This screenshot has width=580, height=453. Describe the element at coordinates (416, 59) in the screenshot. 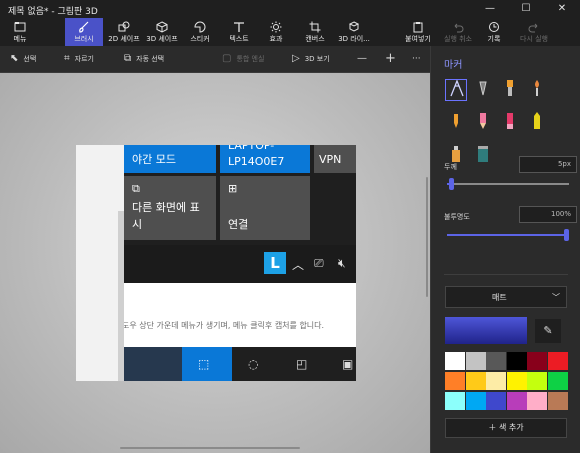

I see `more-options-button: ···` at that location.